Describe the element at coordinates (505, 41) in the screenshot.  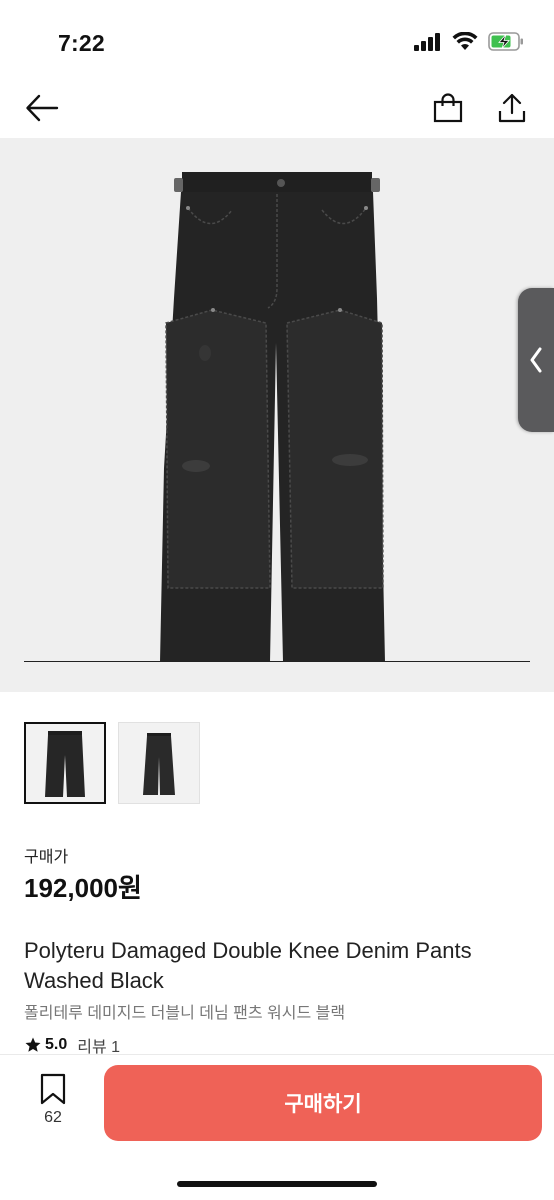
I see `battery-charging-icon` at that location.